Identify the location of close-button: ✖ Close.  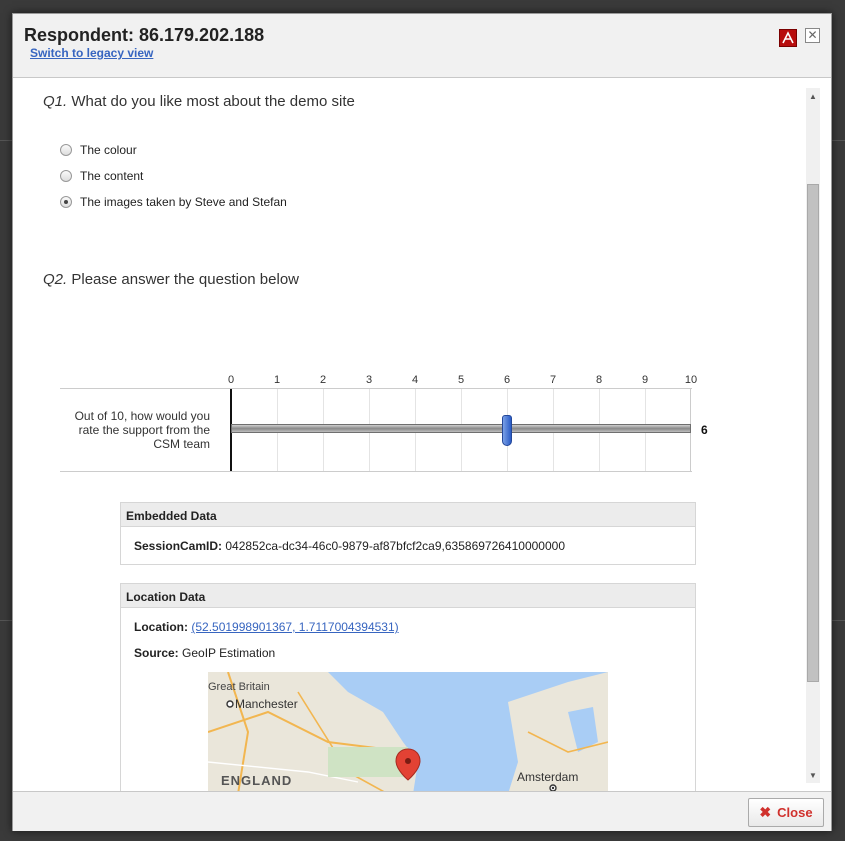
(786, 812).